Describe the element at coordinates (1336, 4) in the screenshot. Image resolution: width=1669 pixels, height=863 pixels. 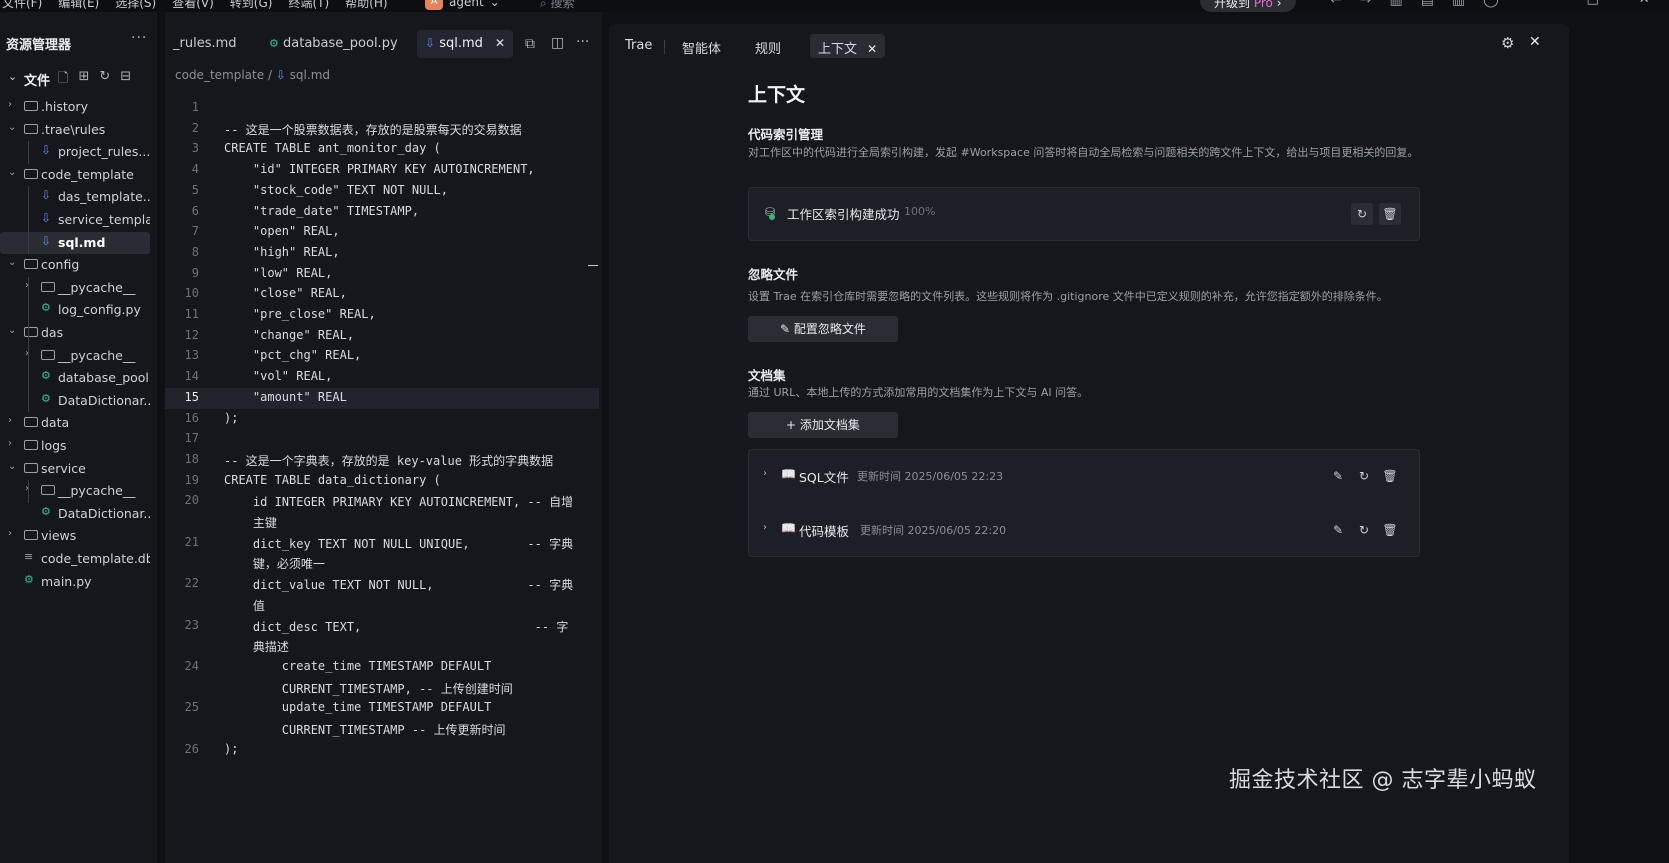
I see `back-arrow-icon: ←` at that location.